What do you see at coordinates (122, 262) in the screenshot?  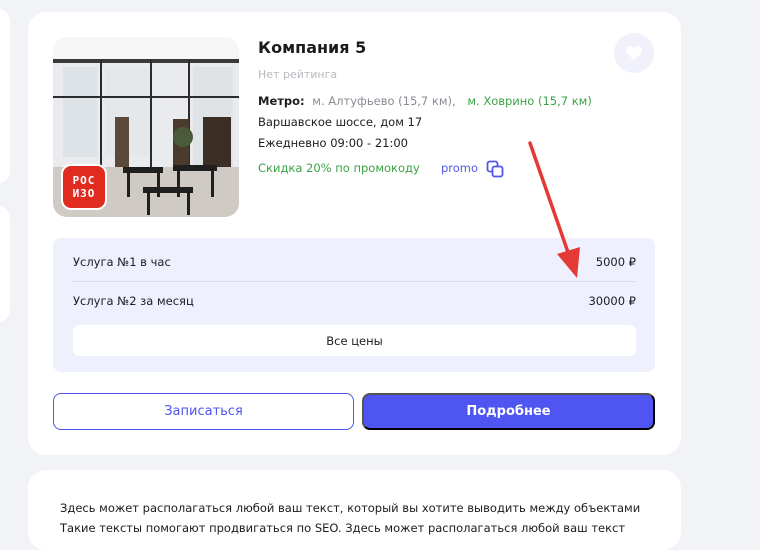 I see `service-name: Услуга №1 в час` at bounding box center [122, 262].